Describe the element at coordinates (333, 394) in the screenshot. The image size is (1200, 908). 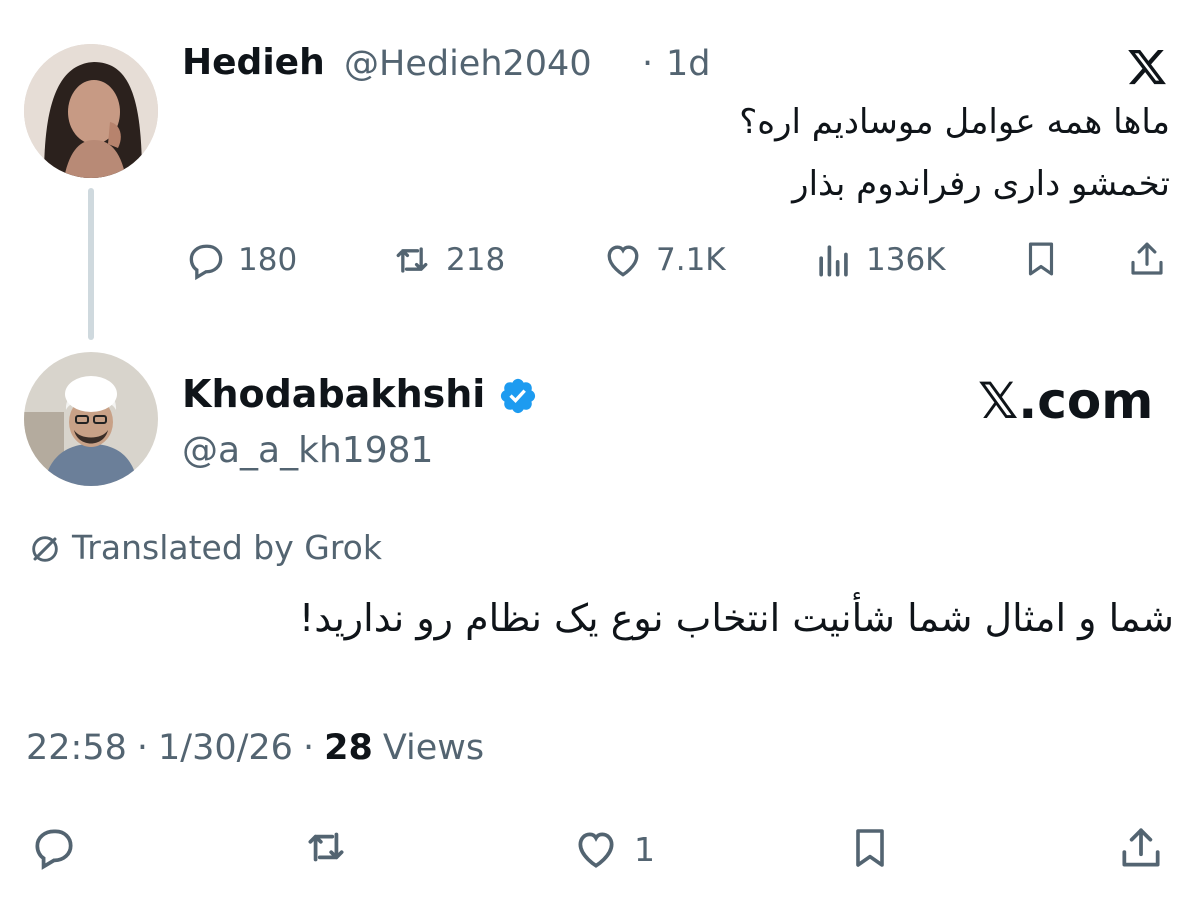
I see `display-name-khodabakhshi: Khodabakhshi` at that location.